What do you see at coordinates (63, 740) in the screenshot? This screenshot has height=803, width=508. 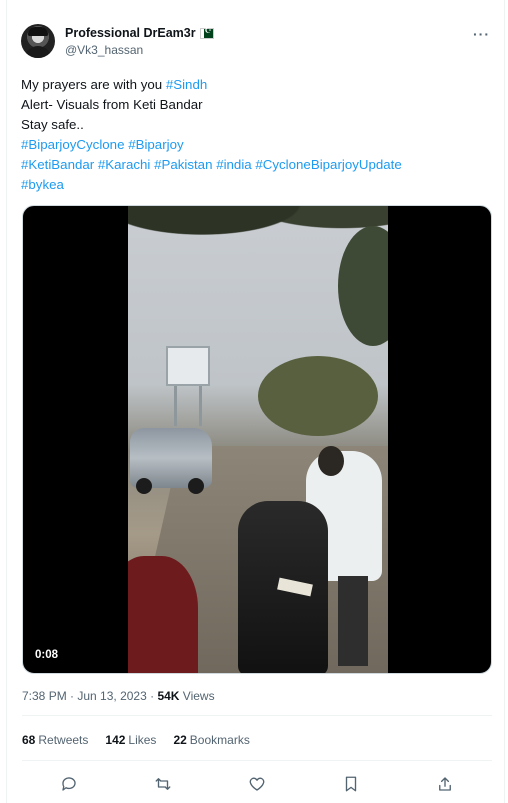 I see `retweets-label: Retweets` at bounding box center [63, 740].